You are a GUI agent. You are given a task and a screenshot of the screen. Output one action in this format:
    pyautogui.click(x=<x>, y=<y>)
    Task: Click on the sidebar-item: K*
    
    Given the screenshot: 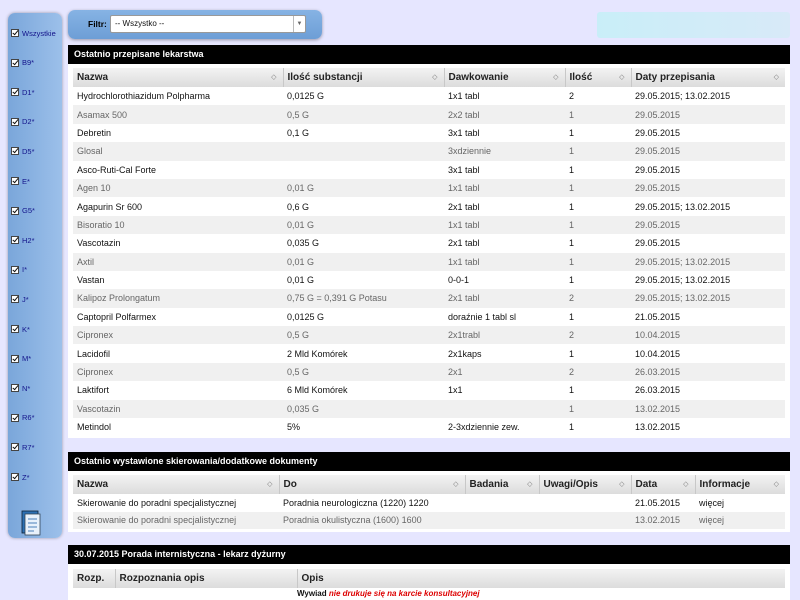 What is the action you would take?
    pyautogui.click(x=20, y=329)
    